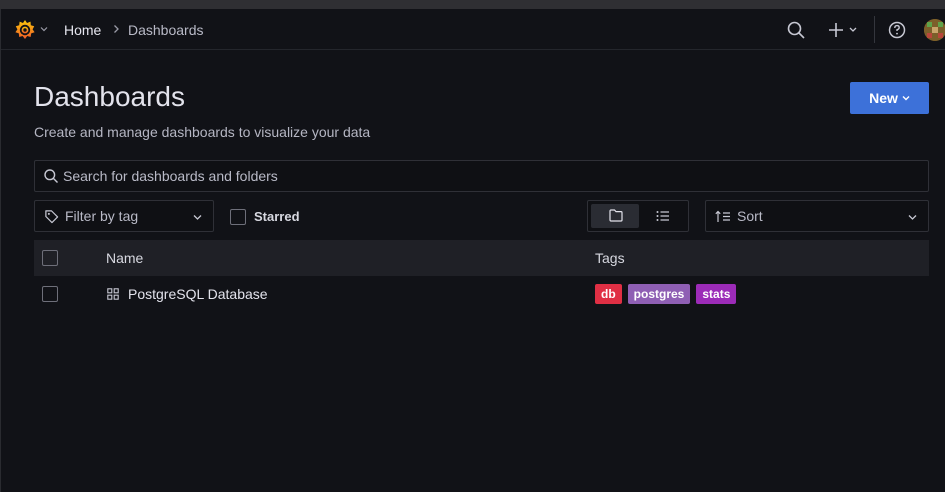 The height and width of the screenshot is (492, 945). What do you see at coordinates (166, 30) in the screenshot?
I see `breadcrumb-current: Dashboards` at bounding box center [166, 30].